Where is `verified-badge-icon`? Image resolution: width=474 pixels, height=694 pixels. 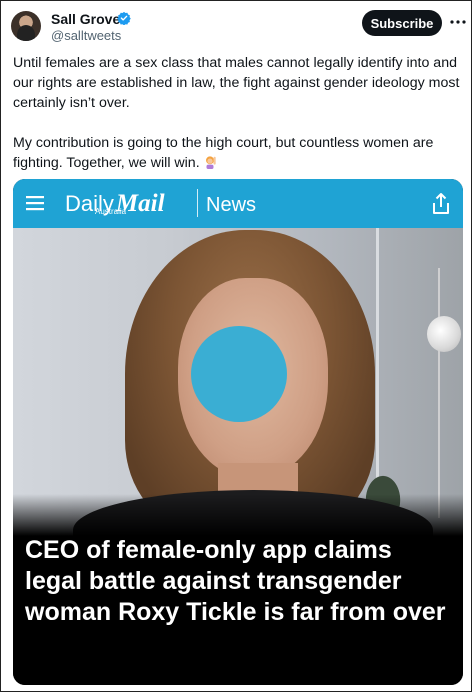
verified-badge-icon is located at coordinates (124, 18).